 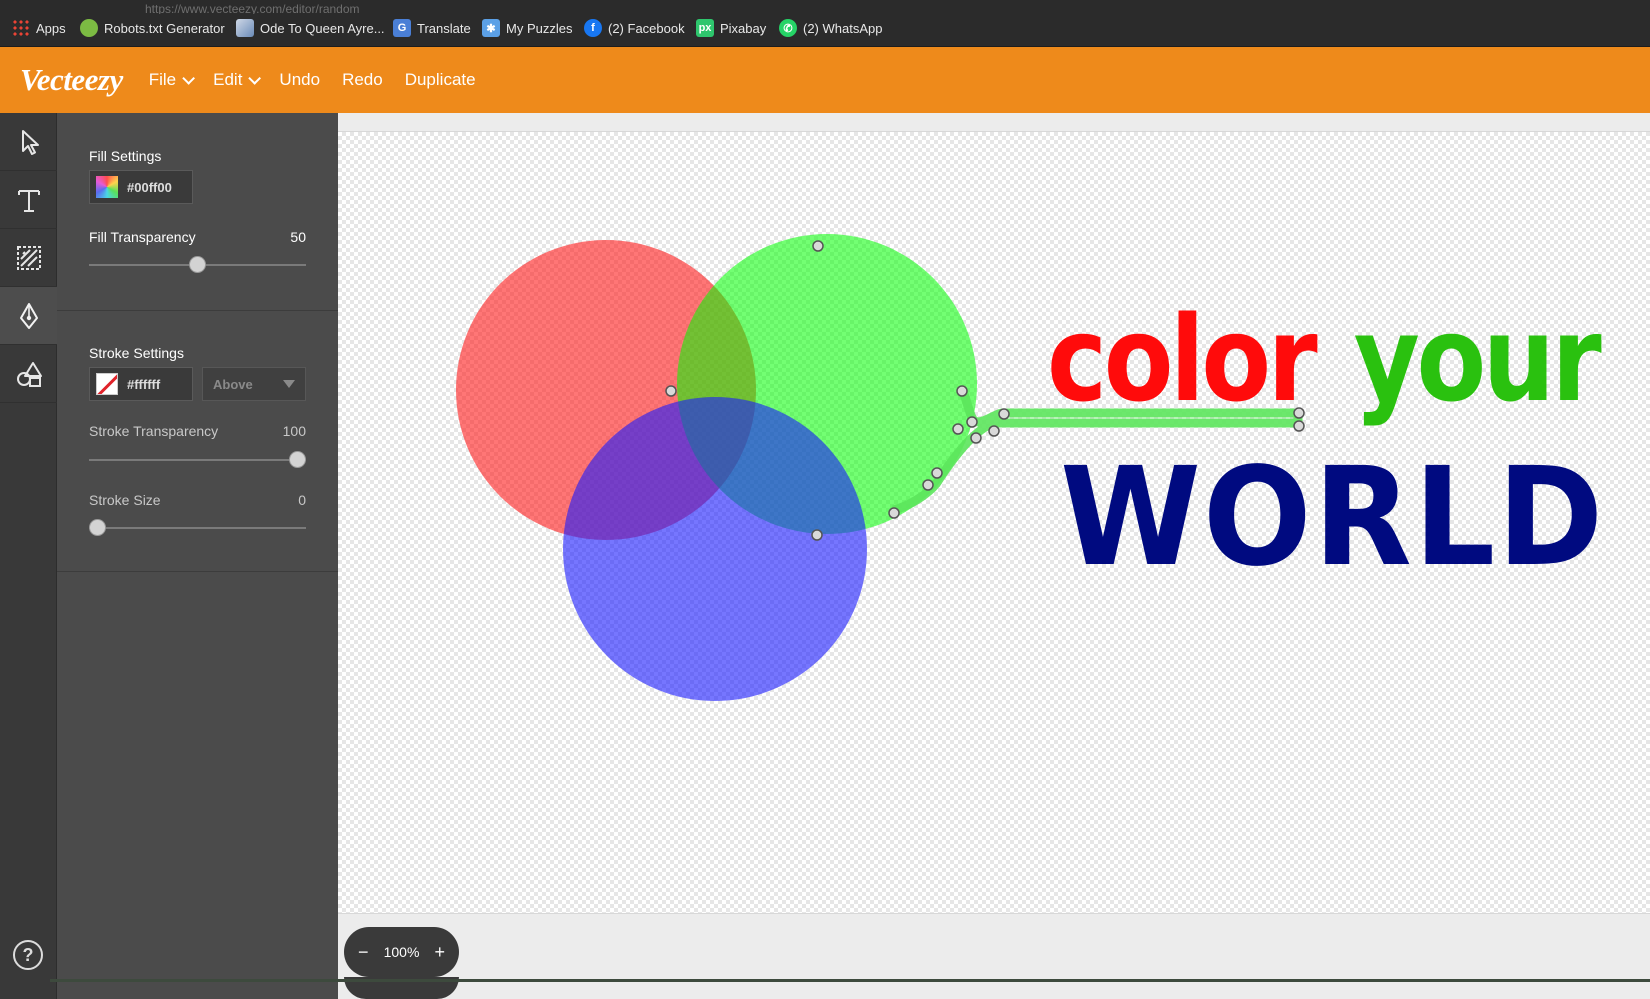 I want to click on pixabay-icon: px, so click(x=705, y=28).